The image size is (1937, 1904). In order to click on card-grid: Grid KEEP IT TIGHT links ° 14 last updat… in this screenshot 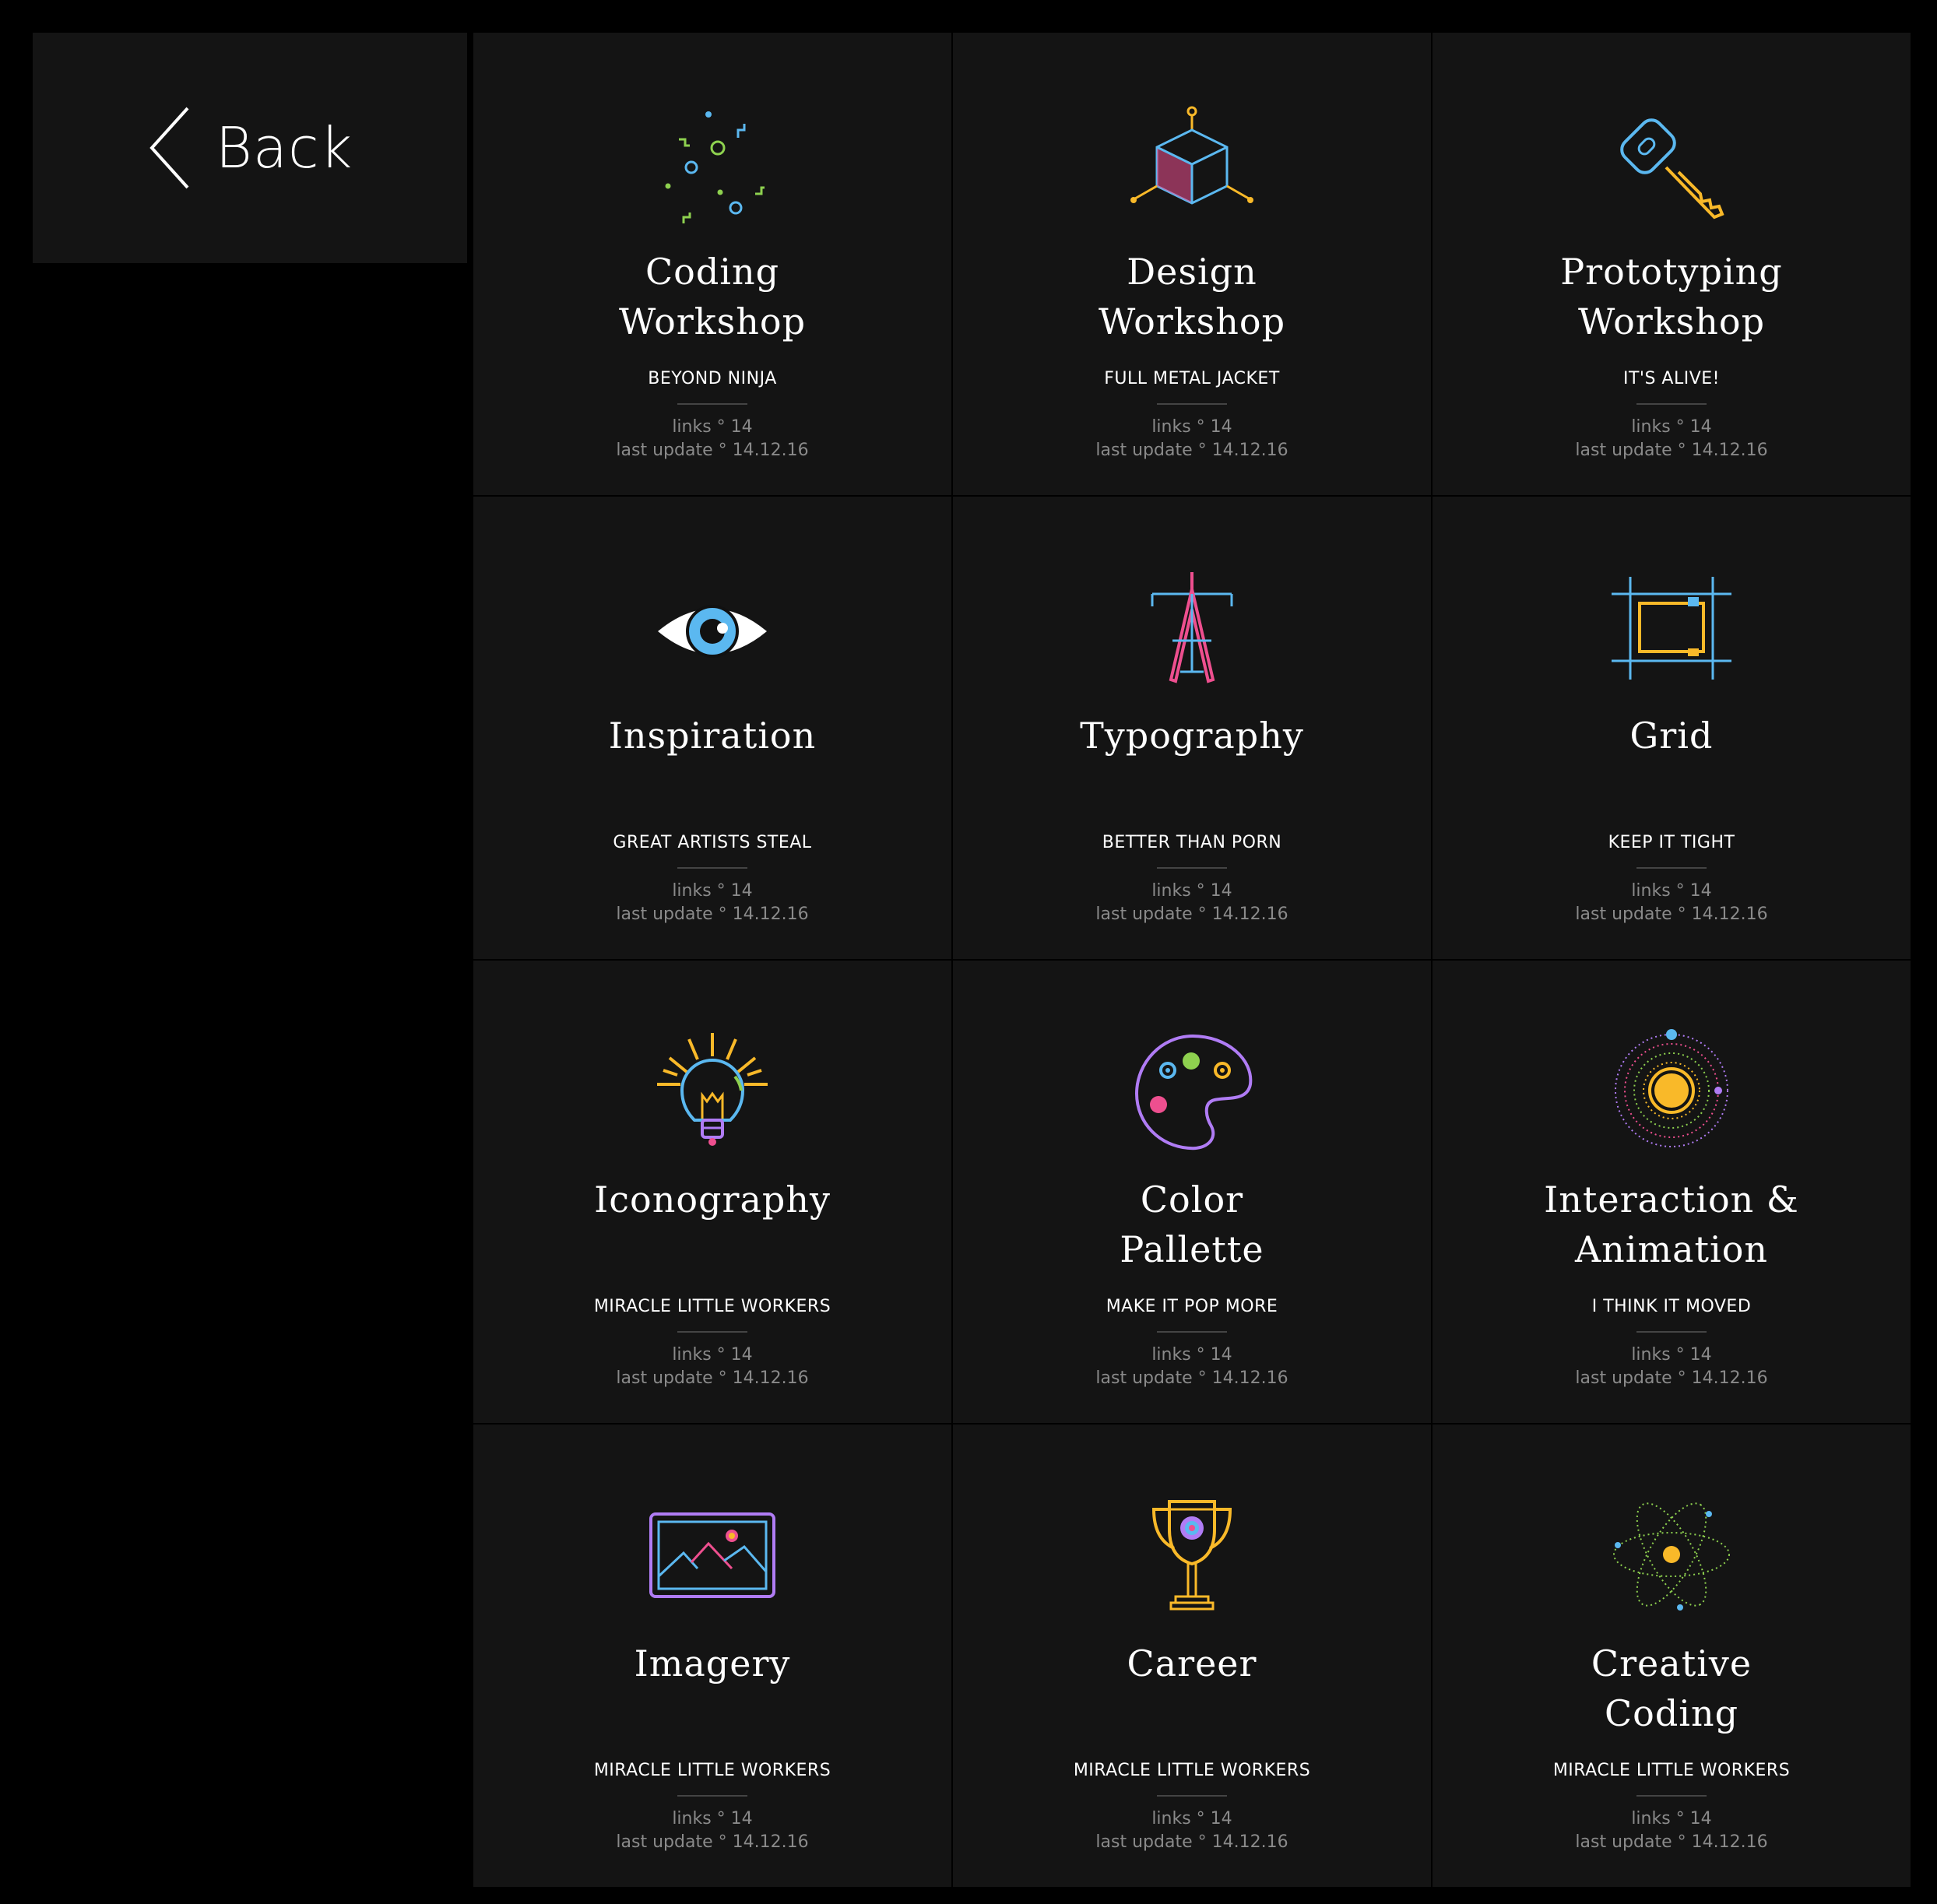, I will do `click(1672, 728)`.